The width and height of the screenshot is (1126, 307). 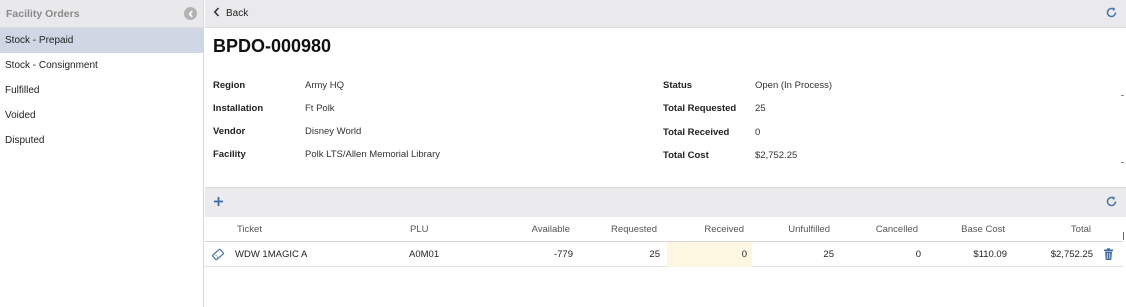 I want to click on sidebar-item-label: Stock - Consignment, so click(x=51, y=65).